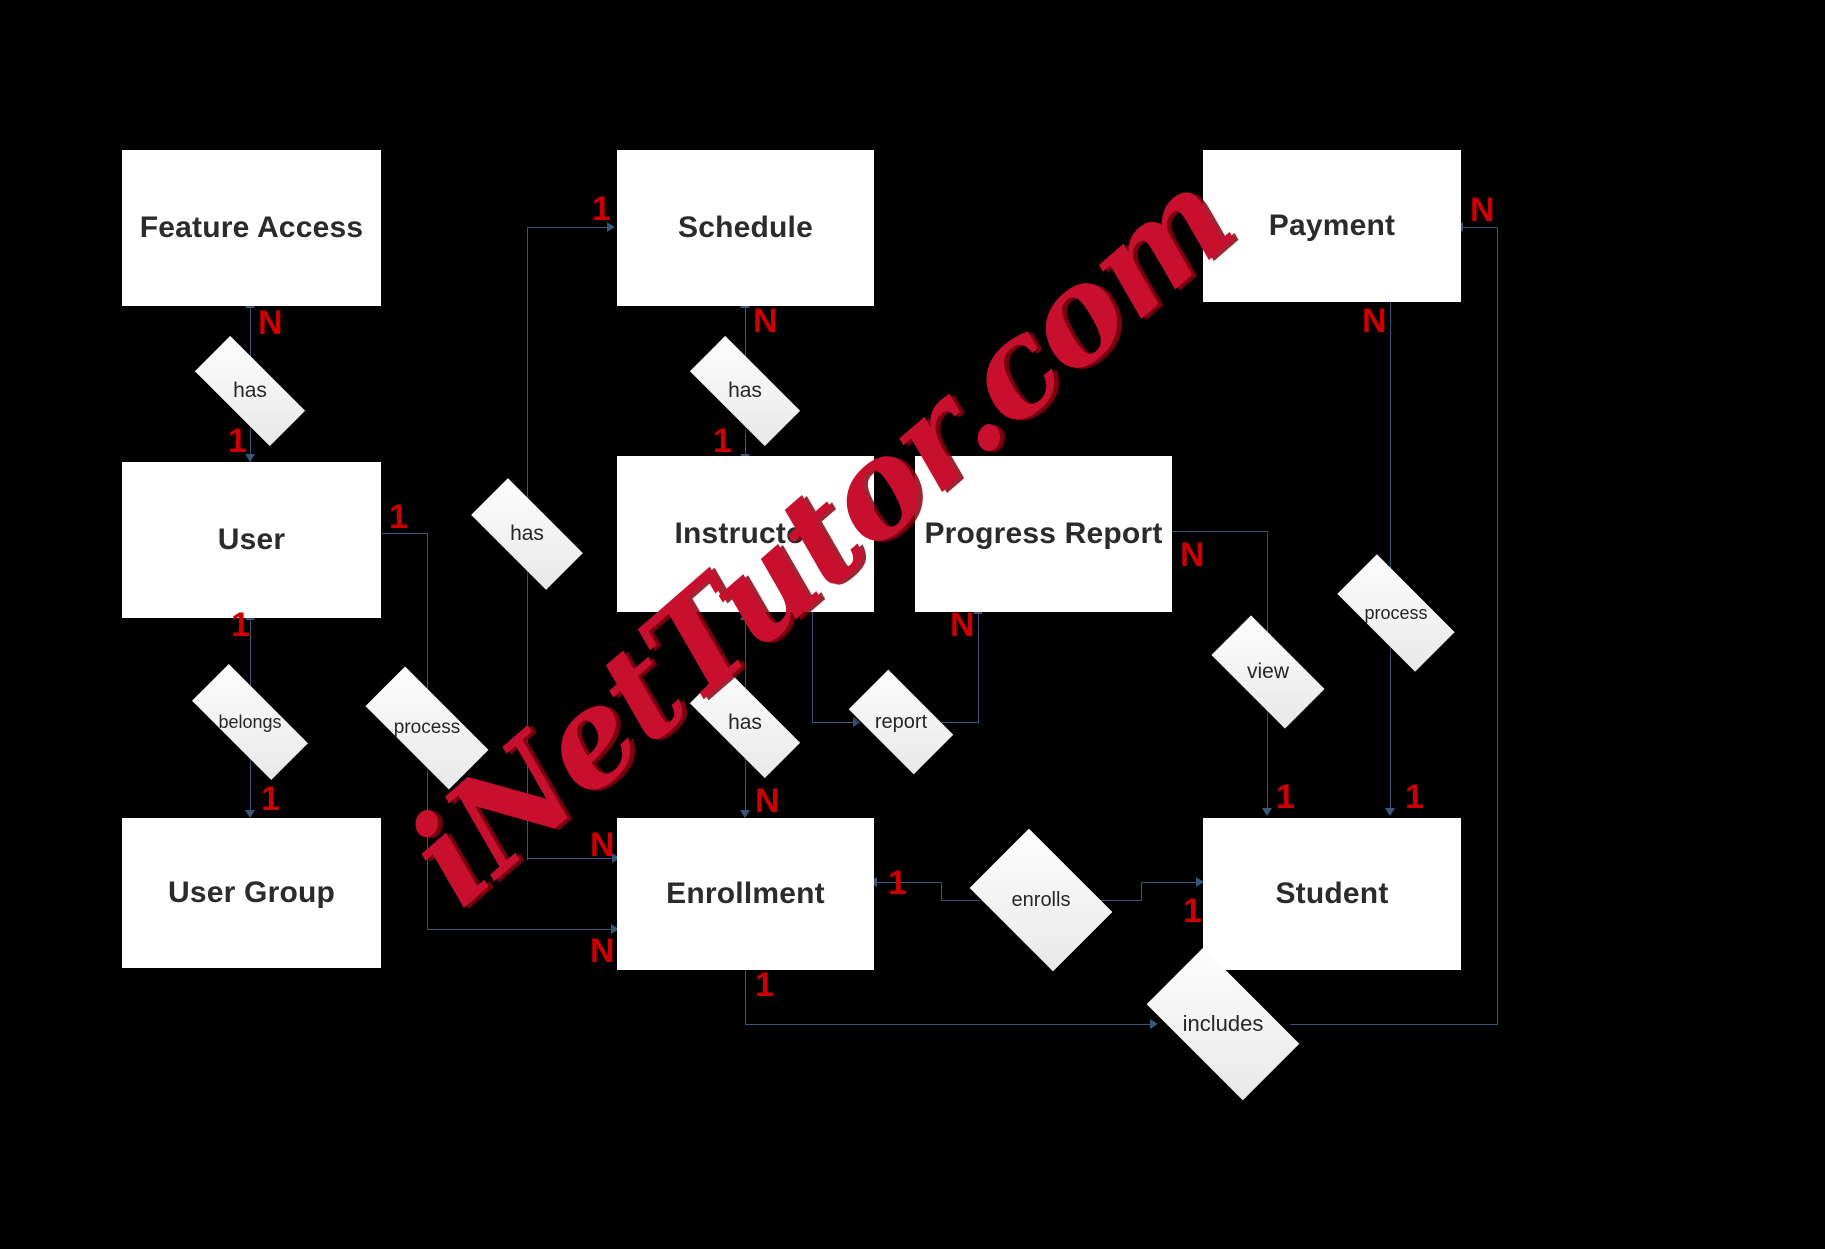 The width and height of the screenshot is (1825, 1249). What do you see at coordinates (237, 441) in the screenshot?
I see `cardinality-user-has-1: 1` at bounding box center [237, 441].